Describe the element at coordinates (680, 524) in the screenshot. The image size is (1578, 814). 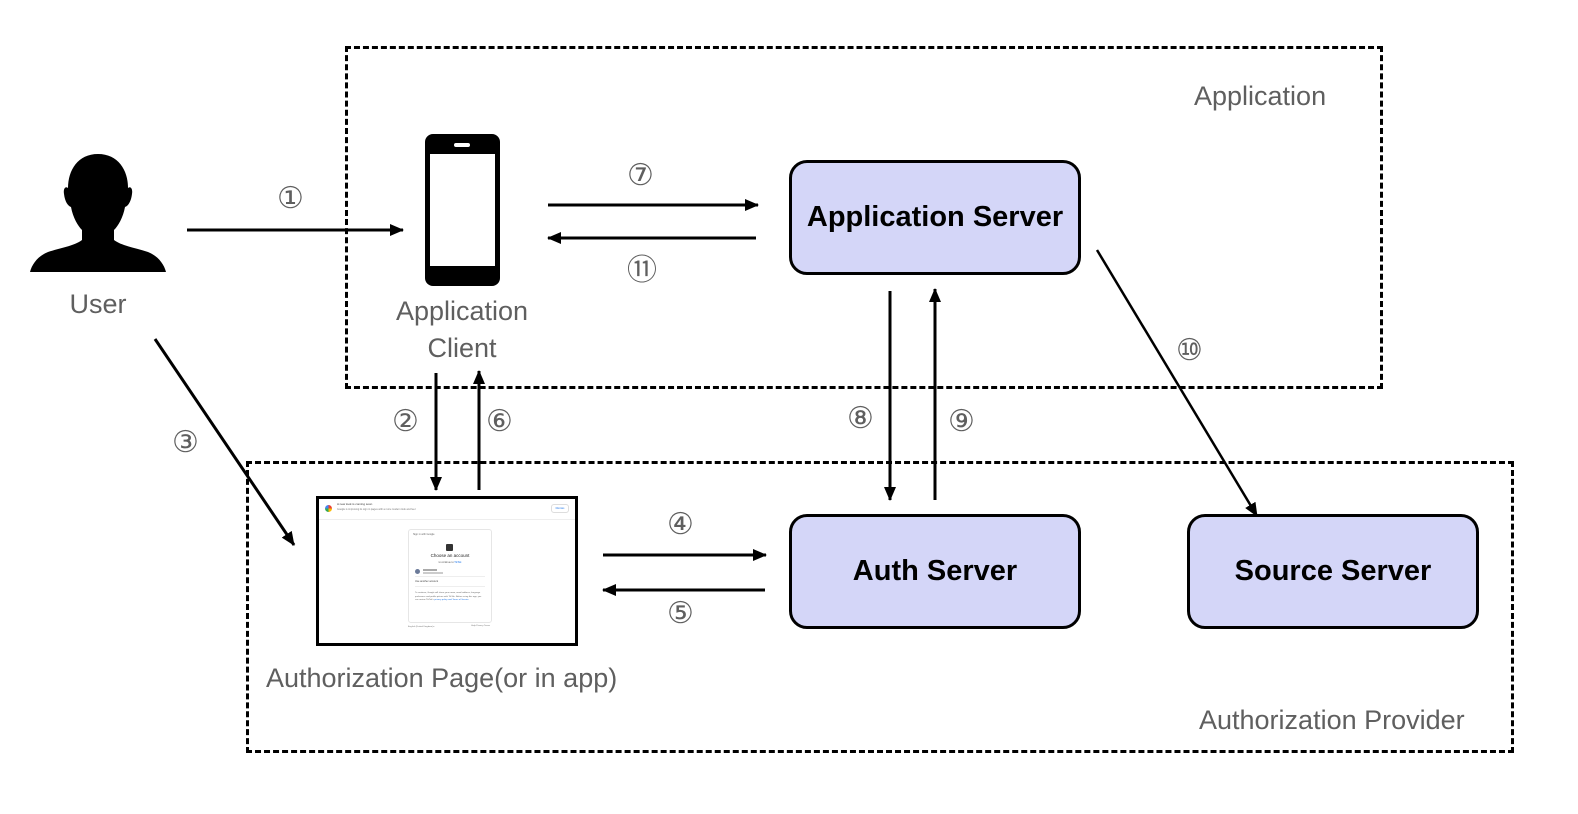
I see `step-label-4: ④` at that location.